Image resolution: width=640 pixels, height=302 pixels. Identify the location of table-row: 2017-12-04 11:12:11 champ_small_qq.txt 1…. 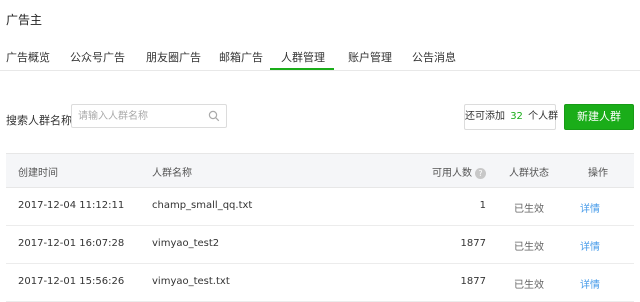
(320, 207).